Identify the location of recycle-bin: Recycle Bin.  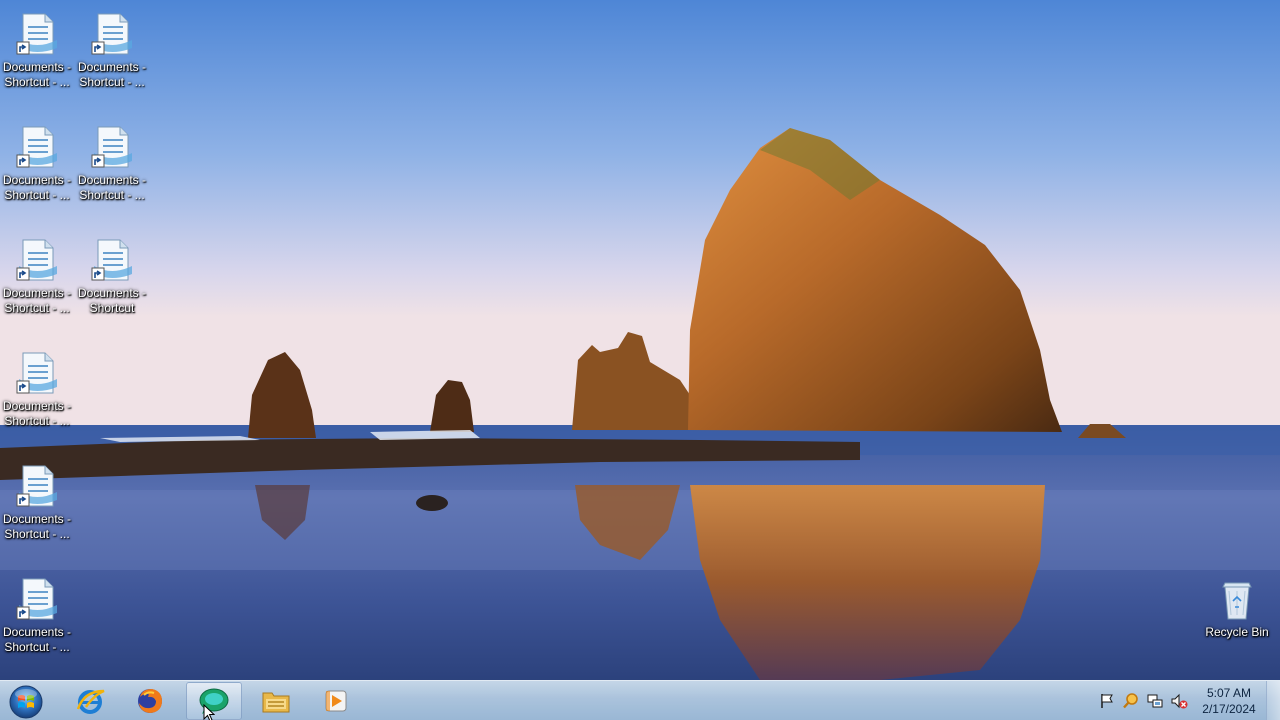
(1237, 617).